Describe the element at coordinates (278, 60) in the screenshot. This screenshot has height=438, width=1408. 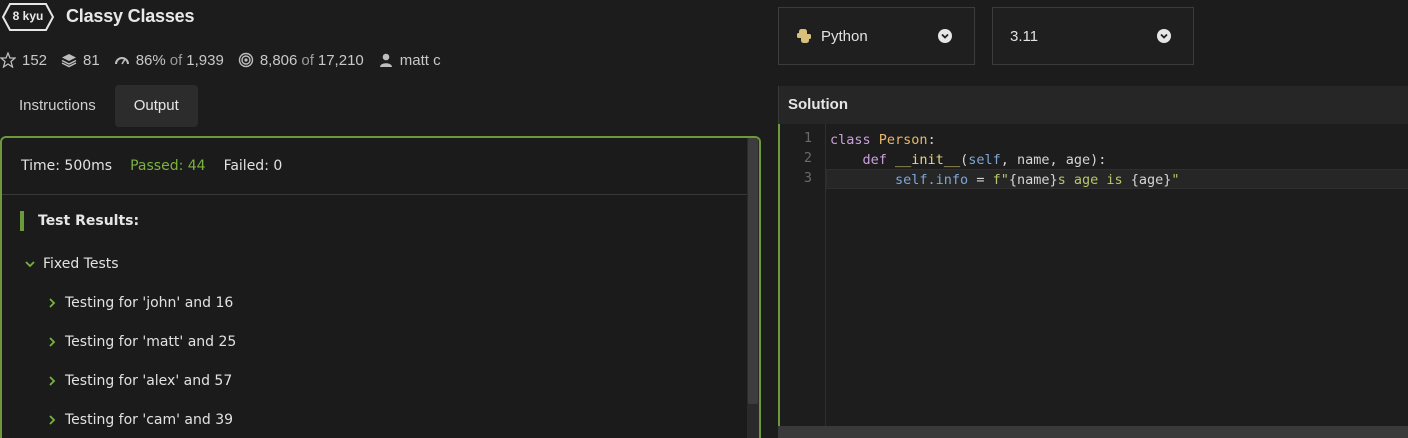
I see `completed-count: 8,806` at that location.